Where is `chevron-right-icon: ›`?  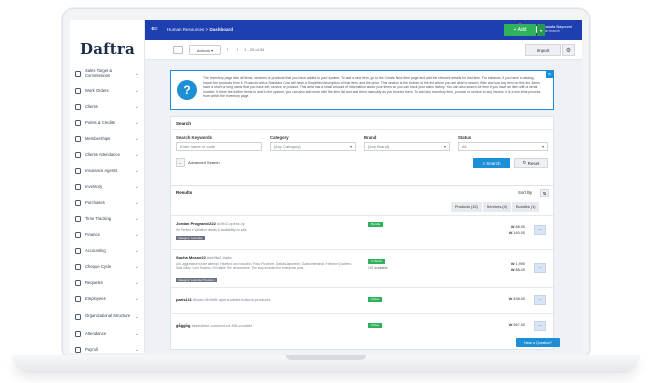 chevron-right-icon: › is located at coordinates (237, 50).